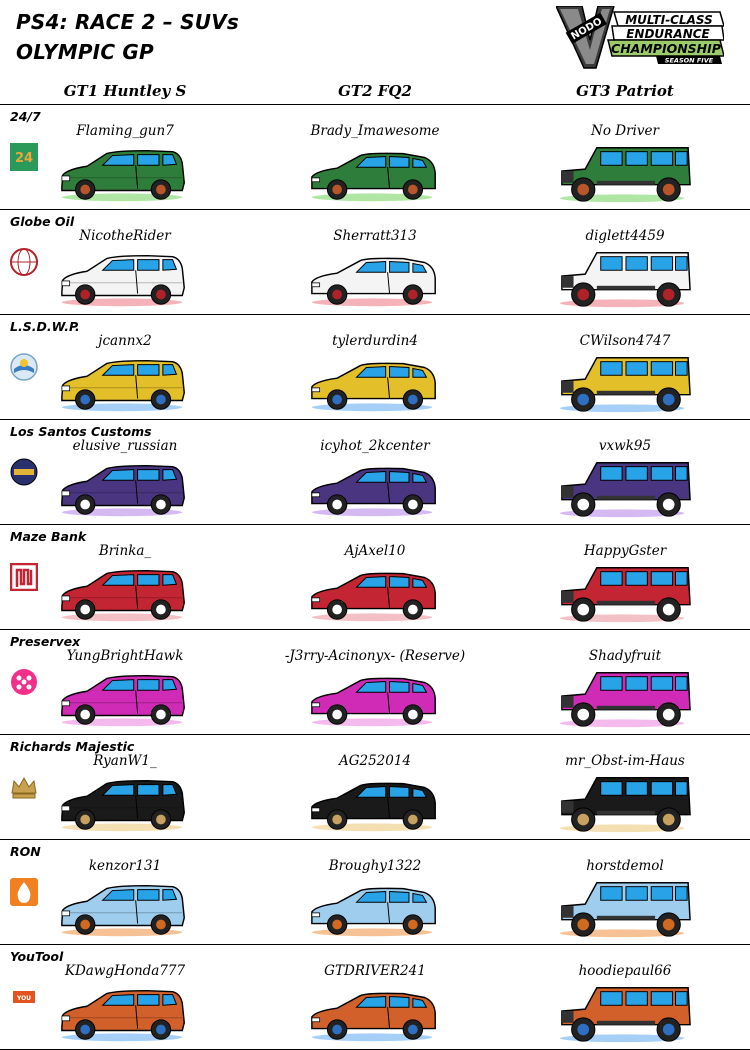  I want to click on page-title: PS4: RACE 2 – SUVs, so click(127, 22).